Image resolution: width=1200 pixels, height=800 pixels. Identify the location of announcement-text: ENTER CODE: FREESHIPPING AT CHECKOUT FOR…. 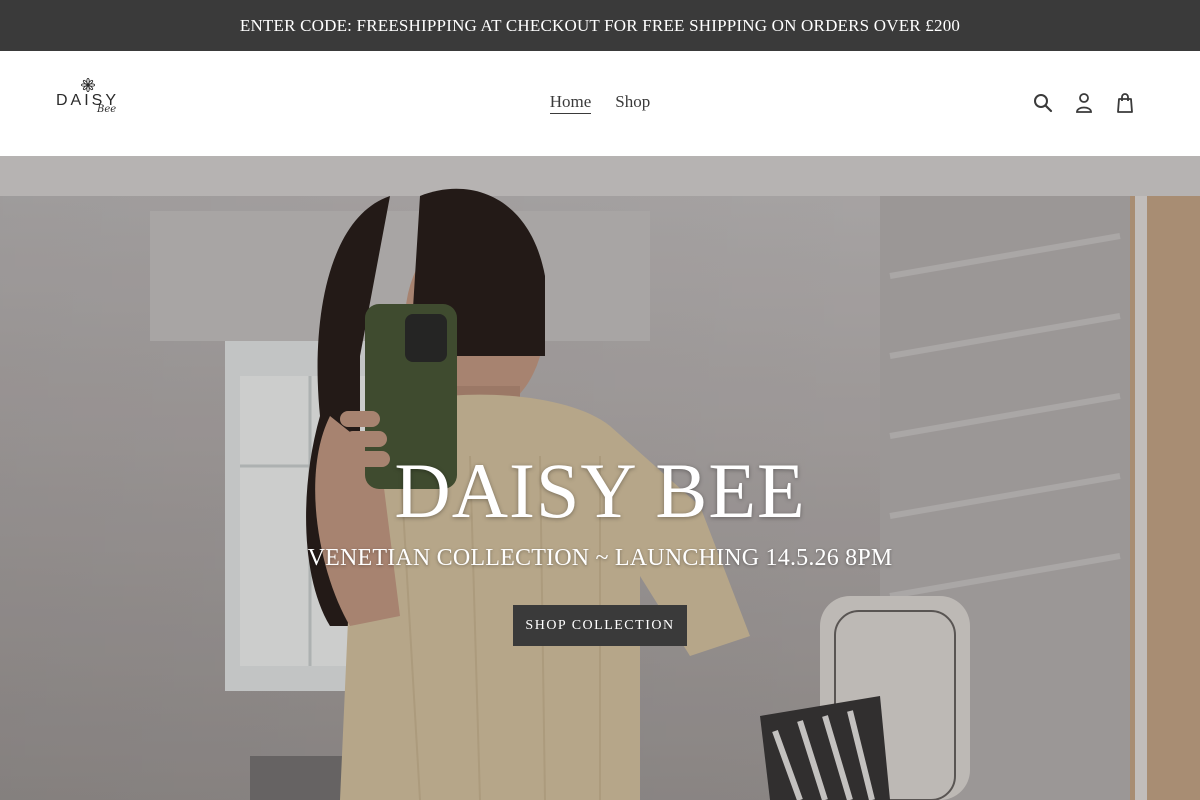
(600, 25).